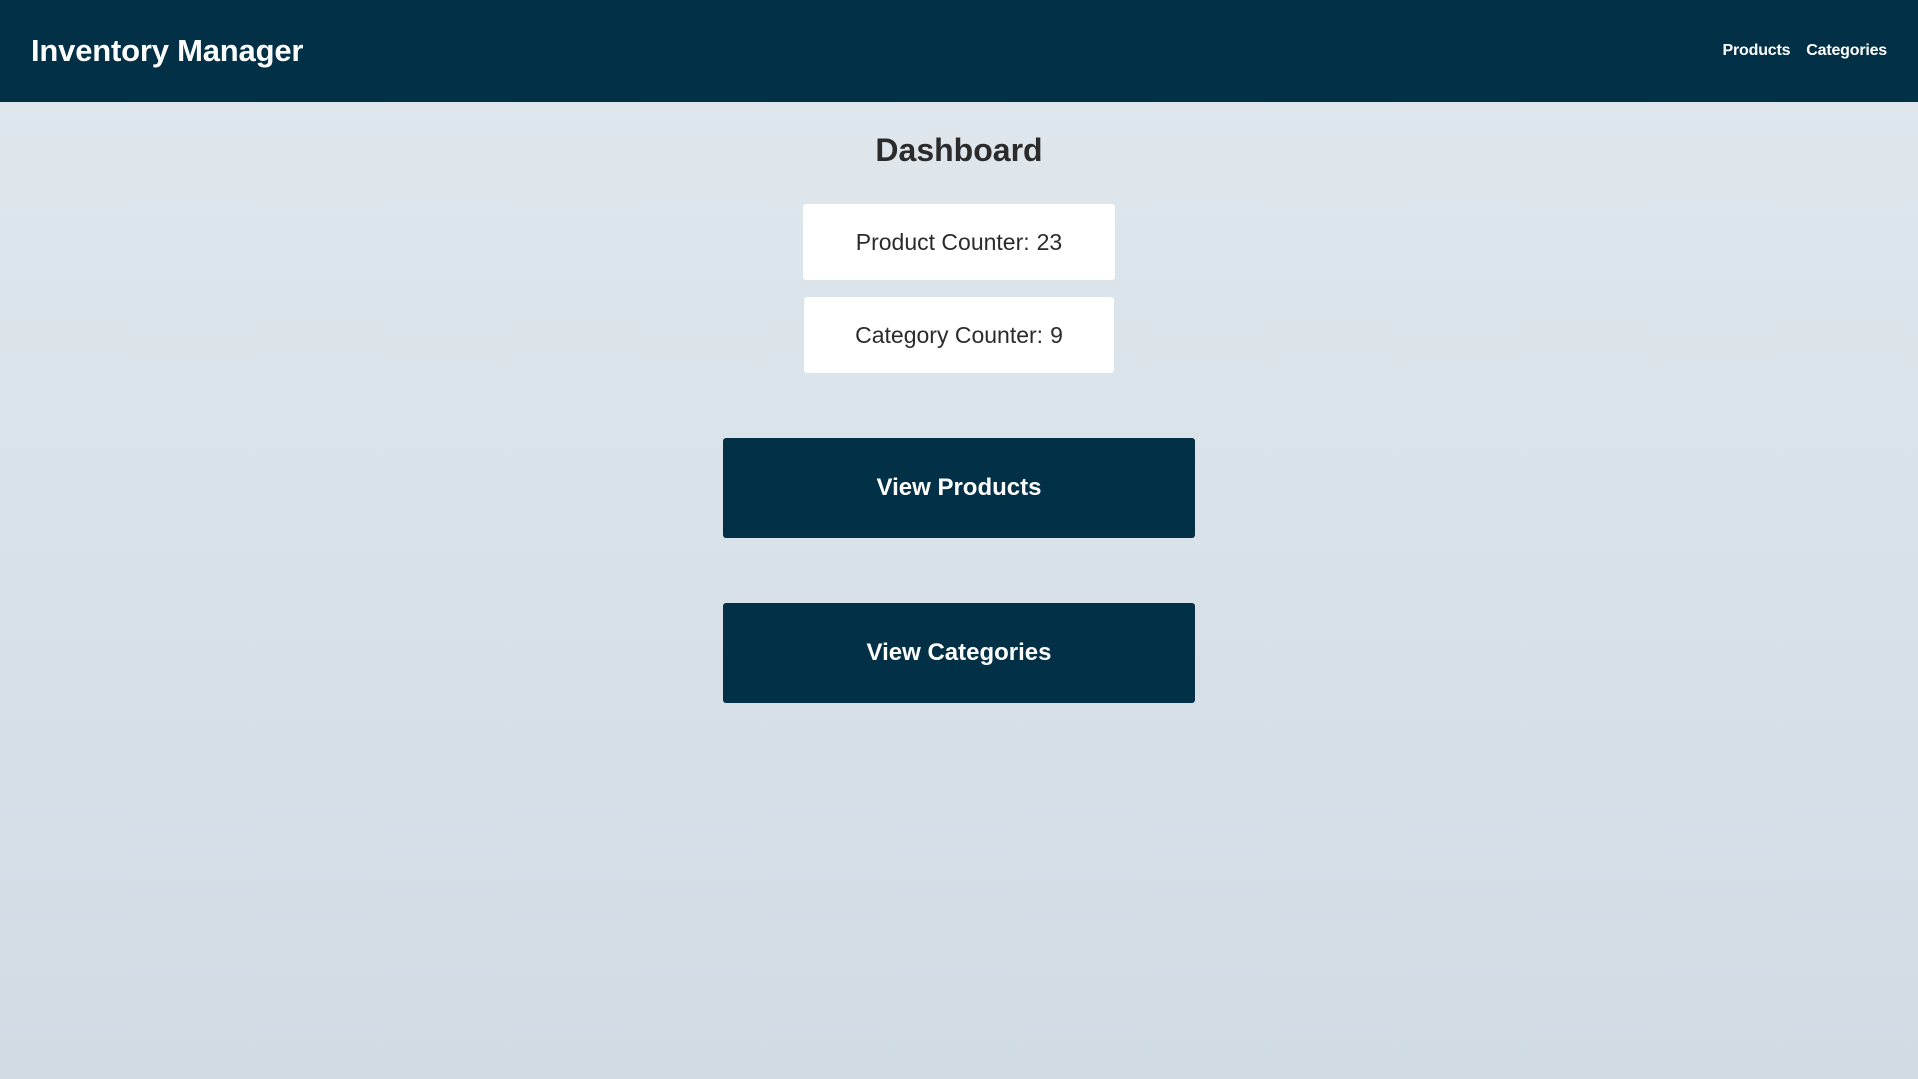 The width and height of the screenshot is (1918, 1079). What do you see at coordinates (942, 241) in the screenshot?
I see `product-counter-label: Product Counter:` at bounding box center [942, 241].